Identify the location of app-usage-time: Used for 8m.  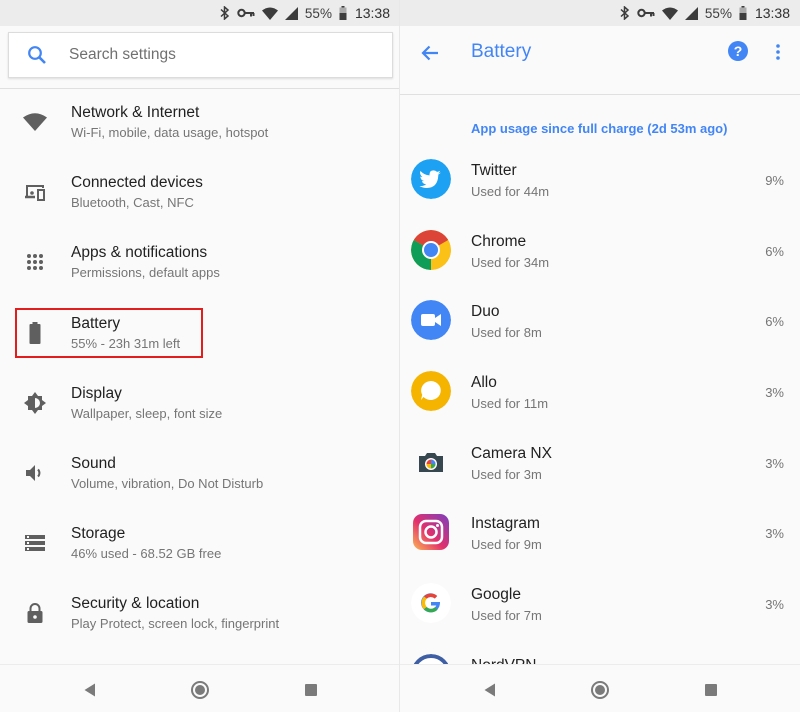
(506, 333).